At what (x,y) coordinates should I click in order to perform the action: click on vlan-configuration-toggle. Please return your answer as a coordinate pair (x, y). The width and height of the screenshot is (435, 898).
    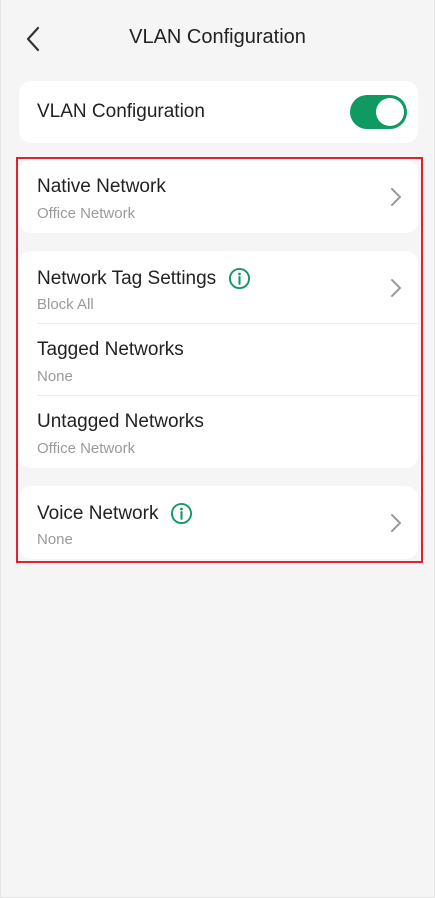
    Looking at the image, I should click on (378, 112).